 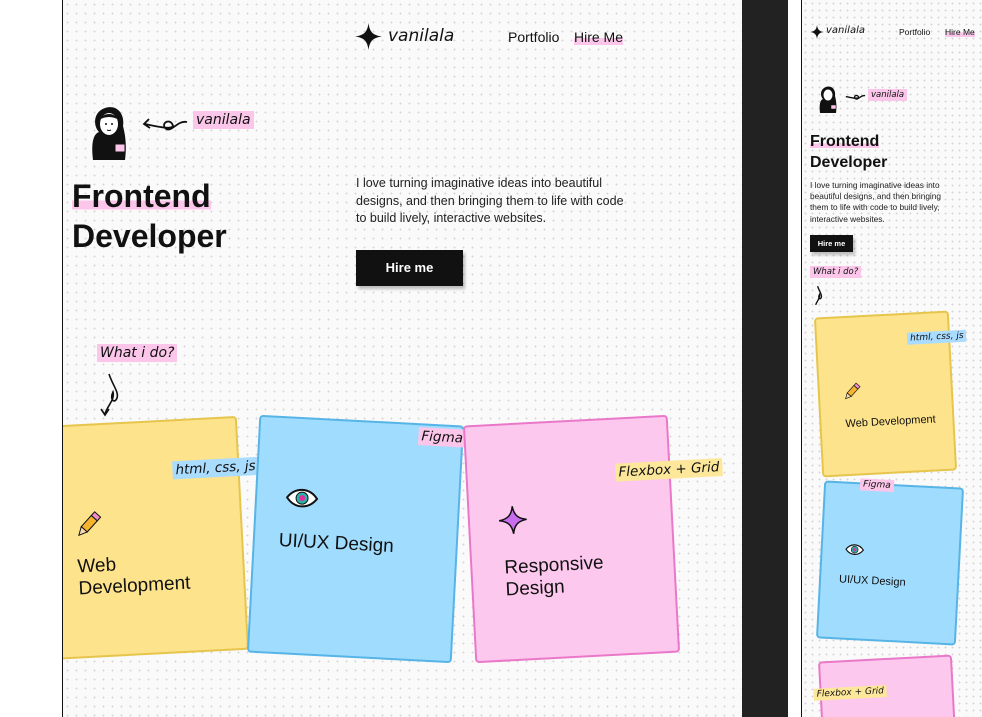 What do you see at coordinates (535, 588) in the screenshot?
I see `card-title-line2: Design` at bounding box center [535, 588].